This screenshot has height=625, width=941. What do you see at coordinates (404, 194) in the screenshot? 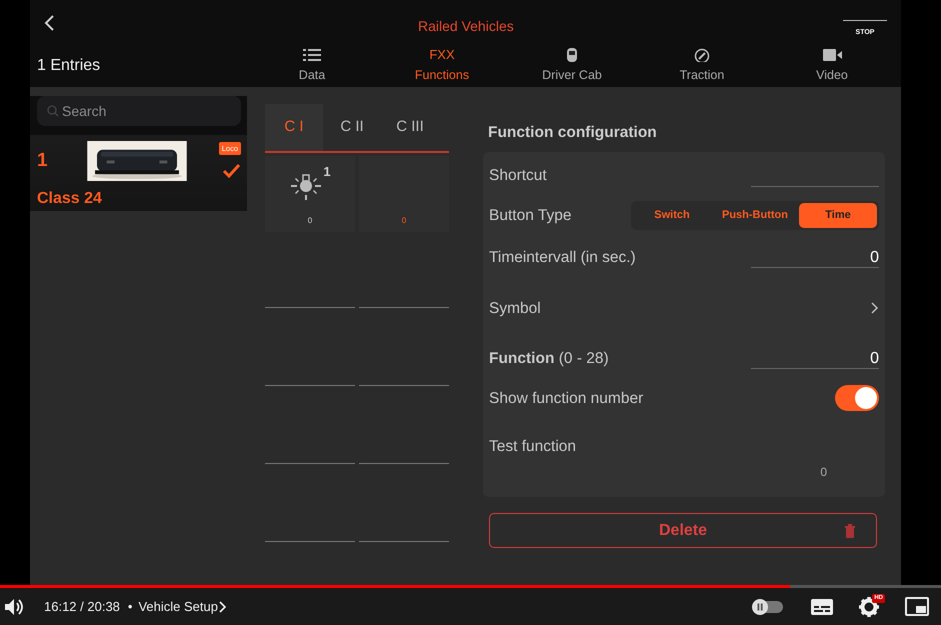
I see `function-slot: 0` at bounding box center [404, 194].